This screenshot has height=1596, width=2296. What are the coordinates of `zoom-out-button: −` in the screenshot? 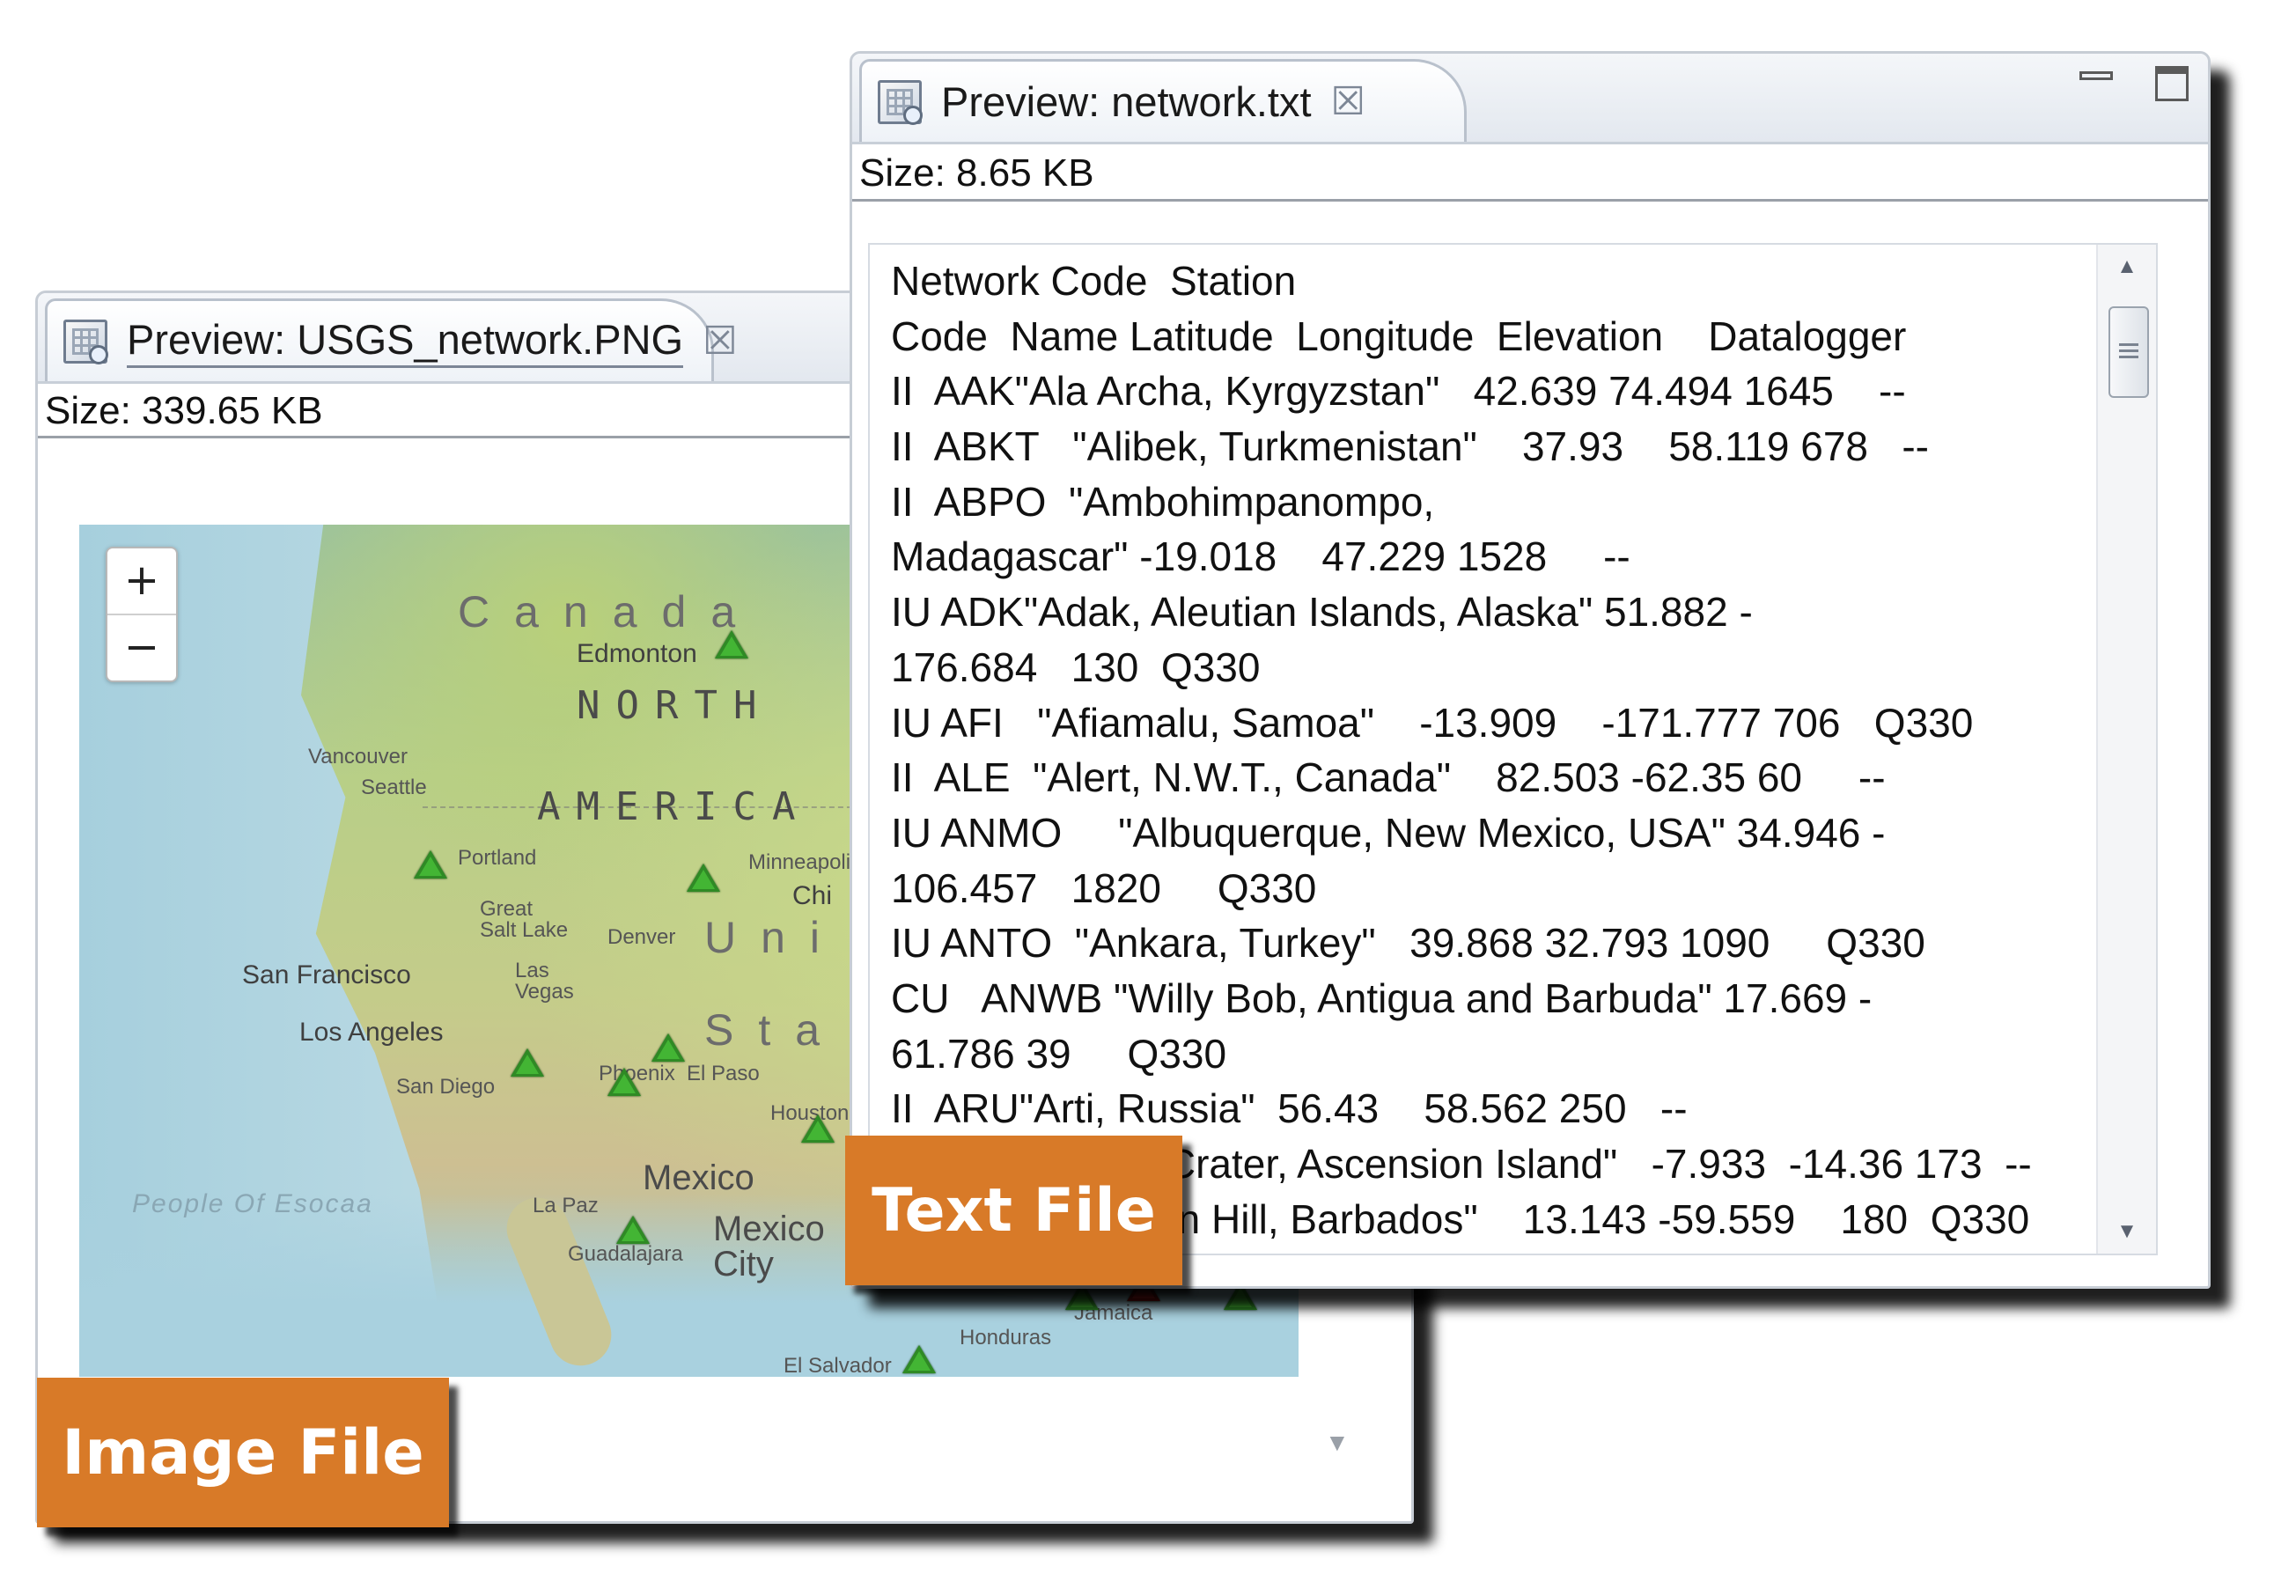 It's located at (141, 647).